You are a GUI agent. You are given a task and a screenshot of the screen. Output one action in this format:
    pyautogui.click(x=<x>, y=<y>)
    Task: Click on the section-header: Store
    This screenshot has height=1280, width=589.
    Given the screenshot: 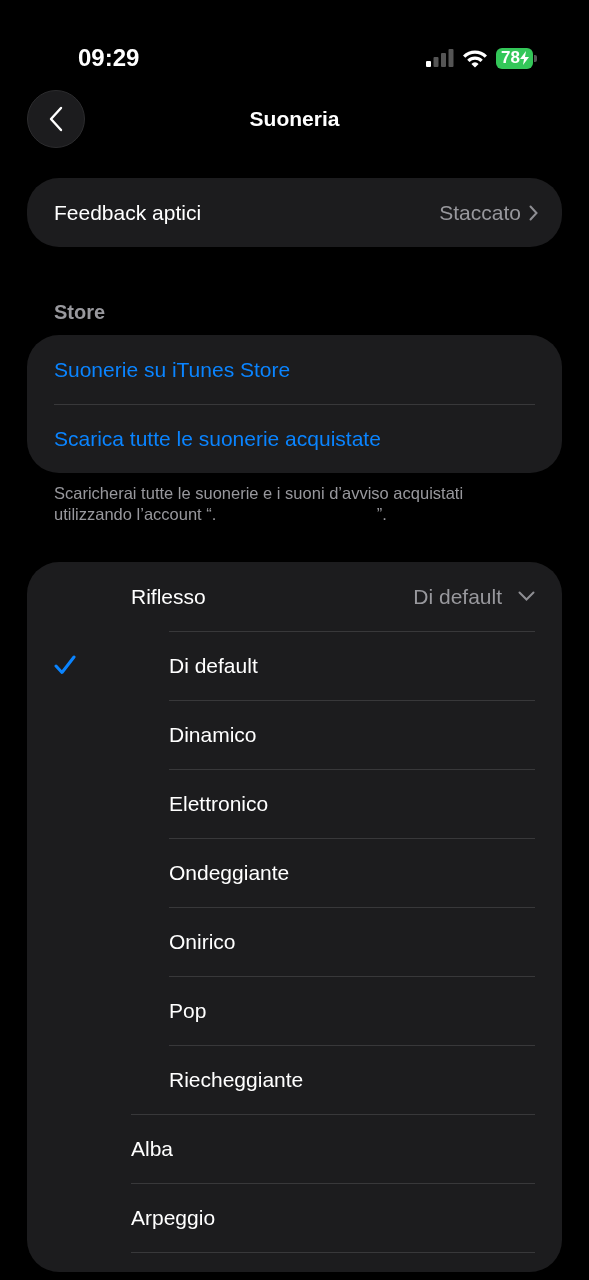 What is the action you would take?
    pyautogui.click(x=80, y=312)
    